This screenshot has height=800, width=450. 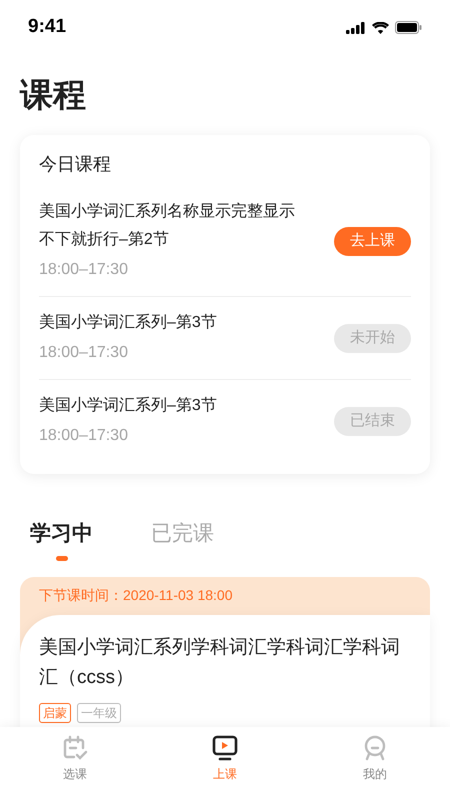 I want to click on lesson-status-button: 未开始, so click(x=372, y=338).